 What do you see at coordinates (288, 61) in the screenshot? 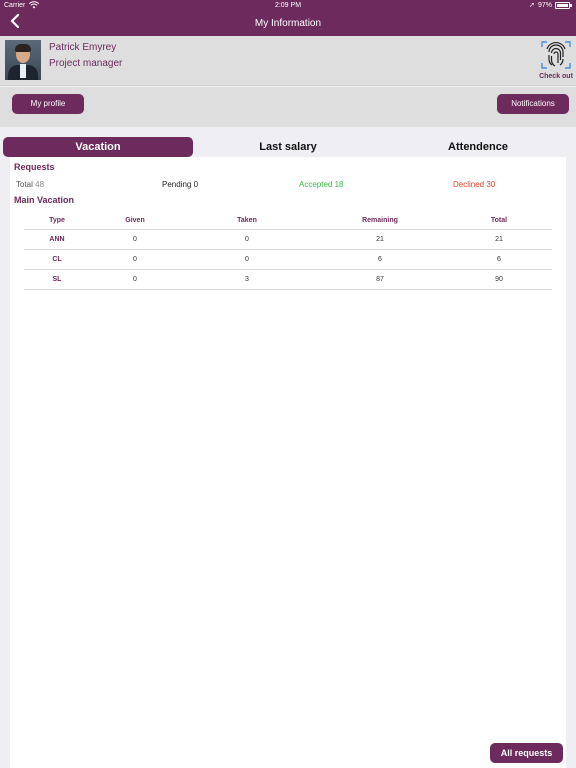
I see `profile-header: Patrick Emyrey Project manager Check out` at bounding box center [288, 61].